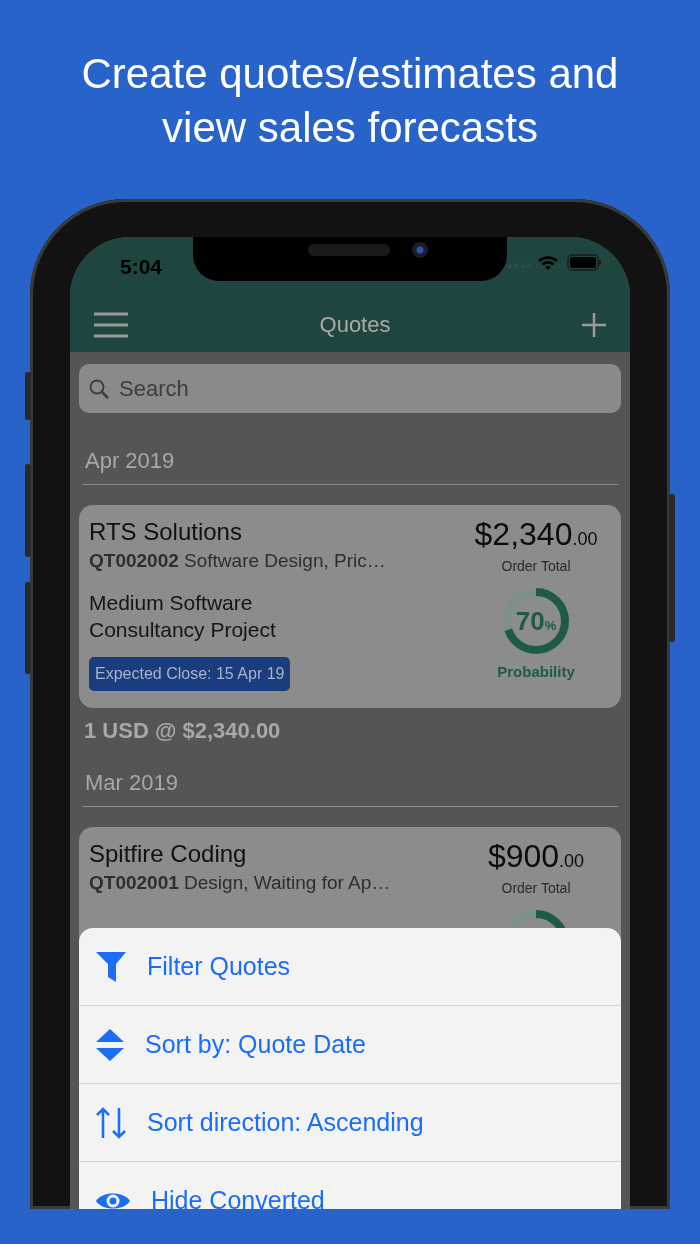 The height and width of the screenshot is (1244, 700). What do you see at coordinates (190, 673) in the screenshot?
I see `expected-close-tag: Expected Close: 15 Apr 19` at bounding box center [190, 673].